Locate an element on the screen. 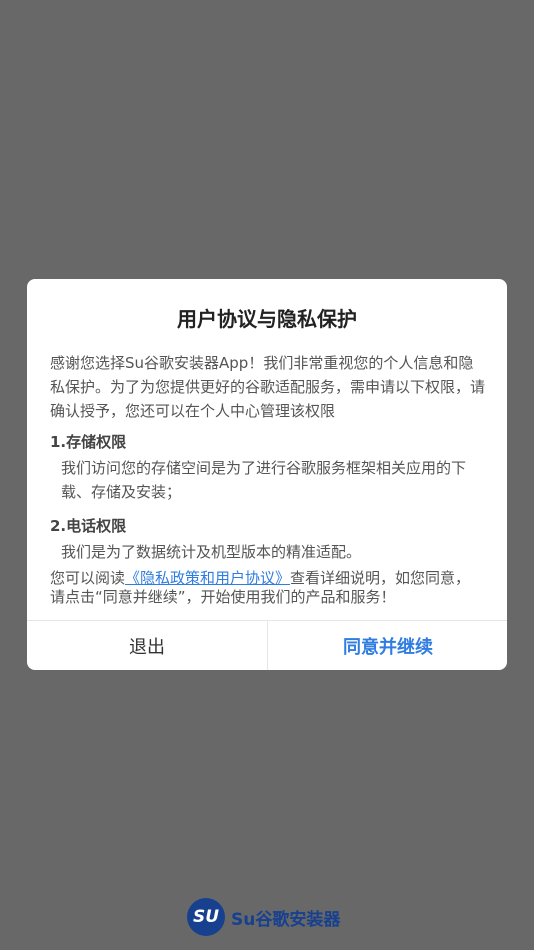 The height and width of the screenshot is (950, 534). agree-continue-button: 同意并继续 is located at coordinates (388, 645).